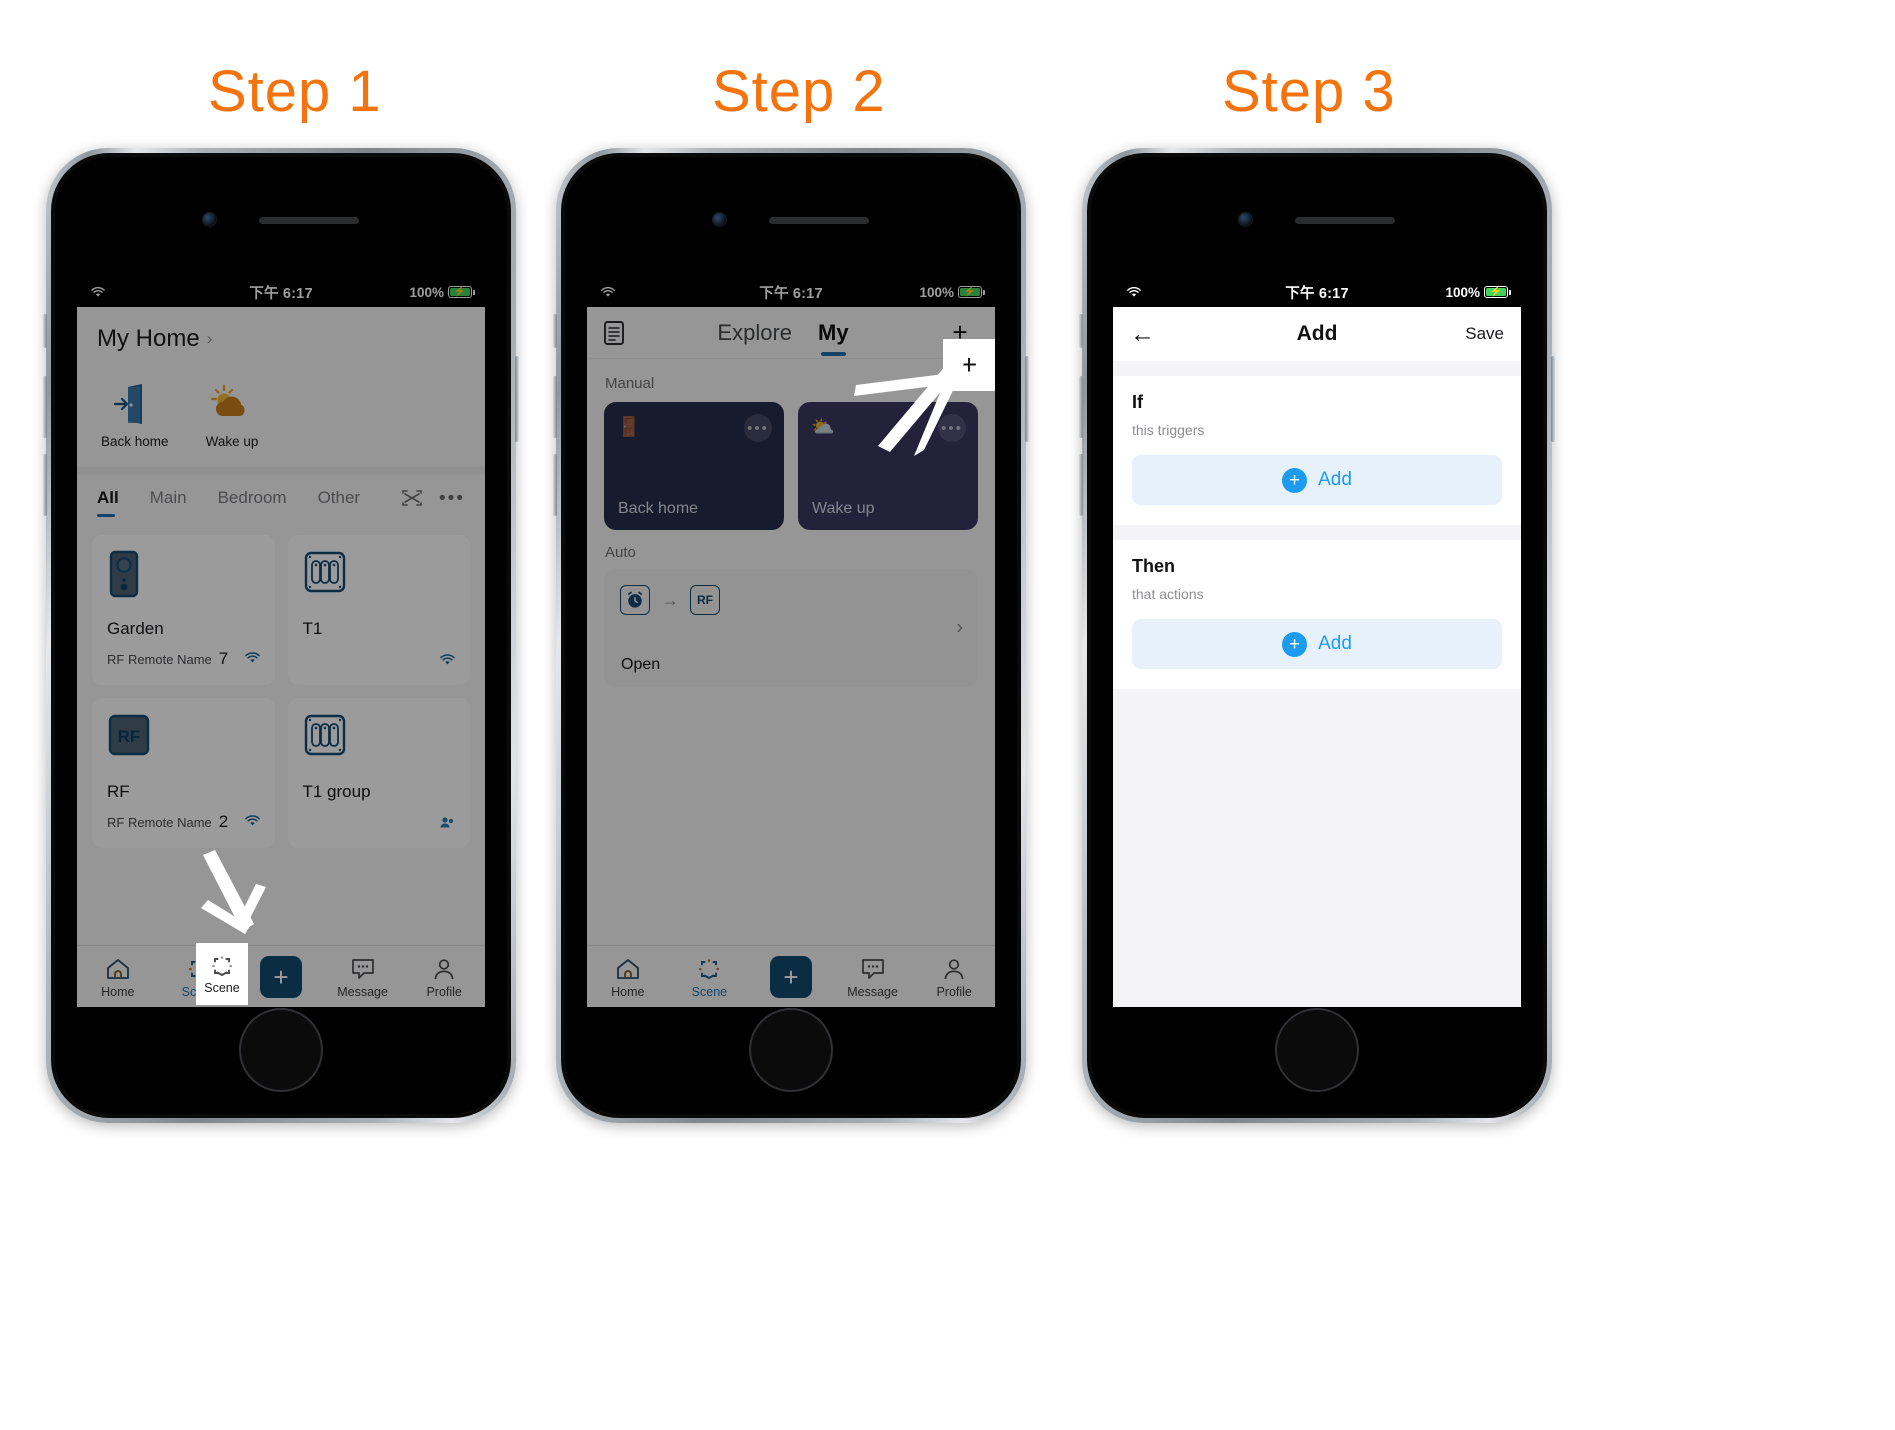  What do you see at coordinates (710, 977) in the screenshot?
I see `tab-scene: Scene` at bounding box center [710, 977].